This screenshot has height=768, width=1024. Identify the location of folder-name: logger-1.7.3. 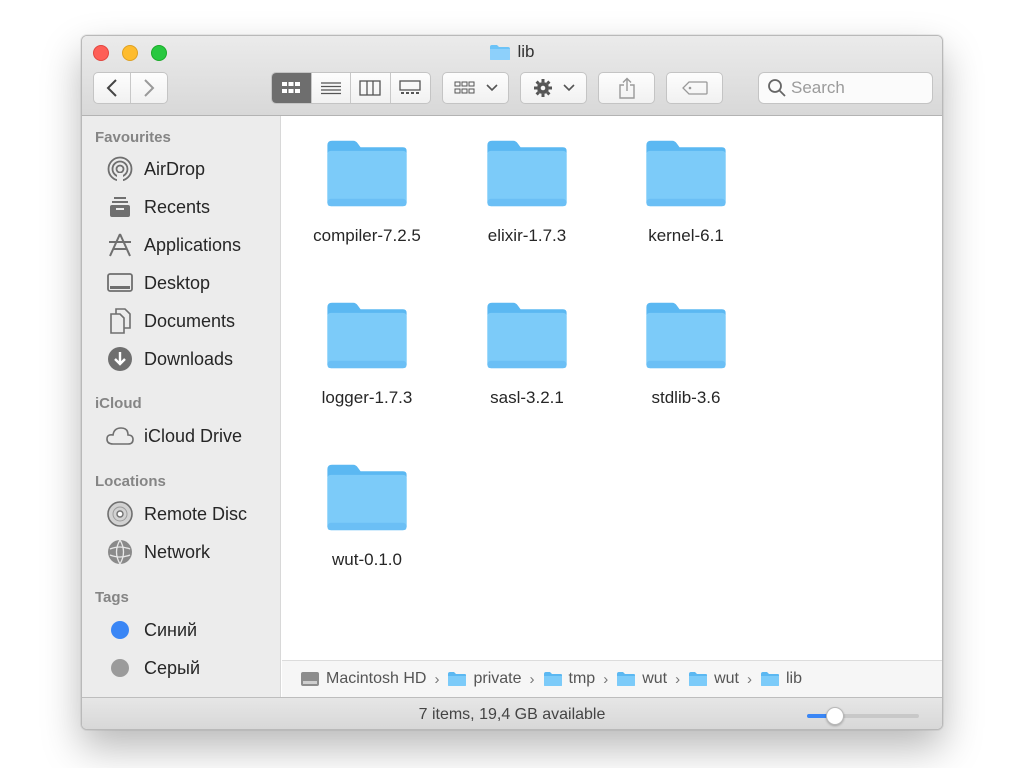
(367, 397).